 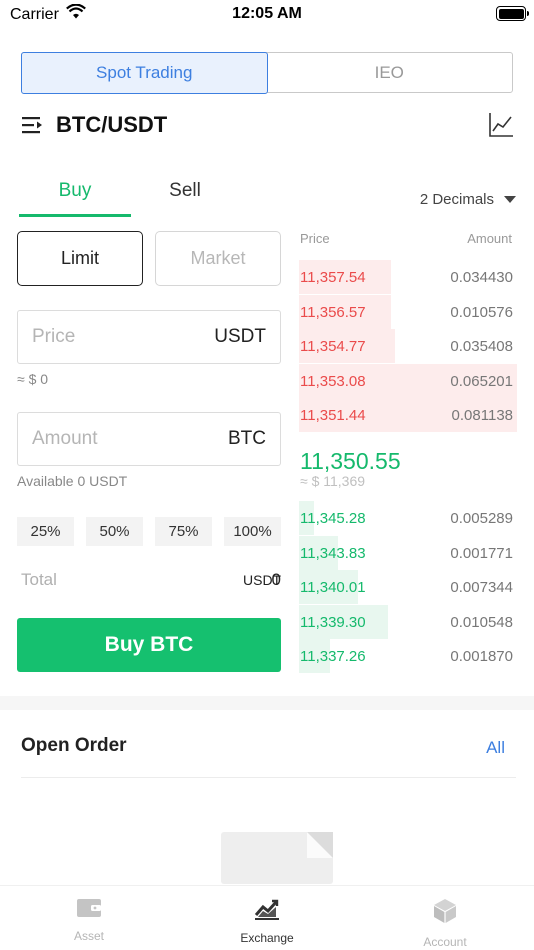 I want to click on percent-75-button: 75%, so click(x=183, y=531).